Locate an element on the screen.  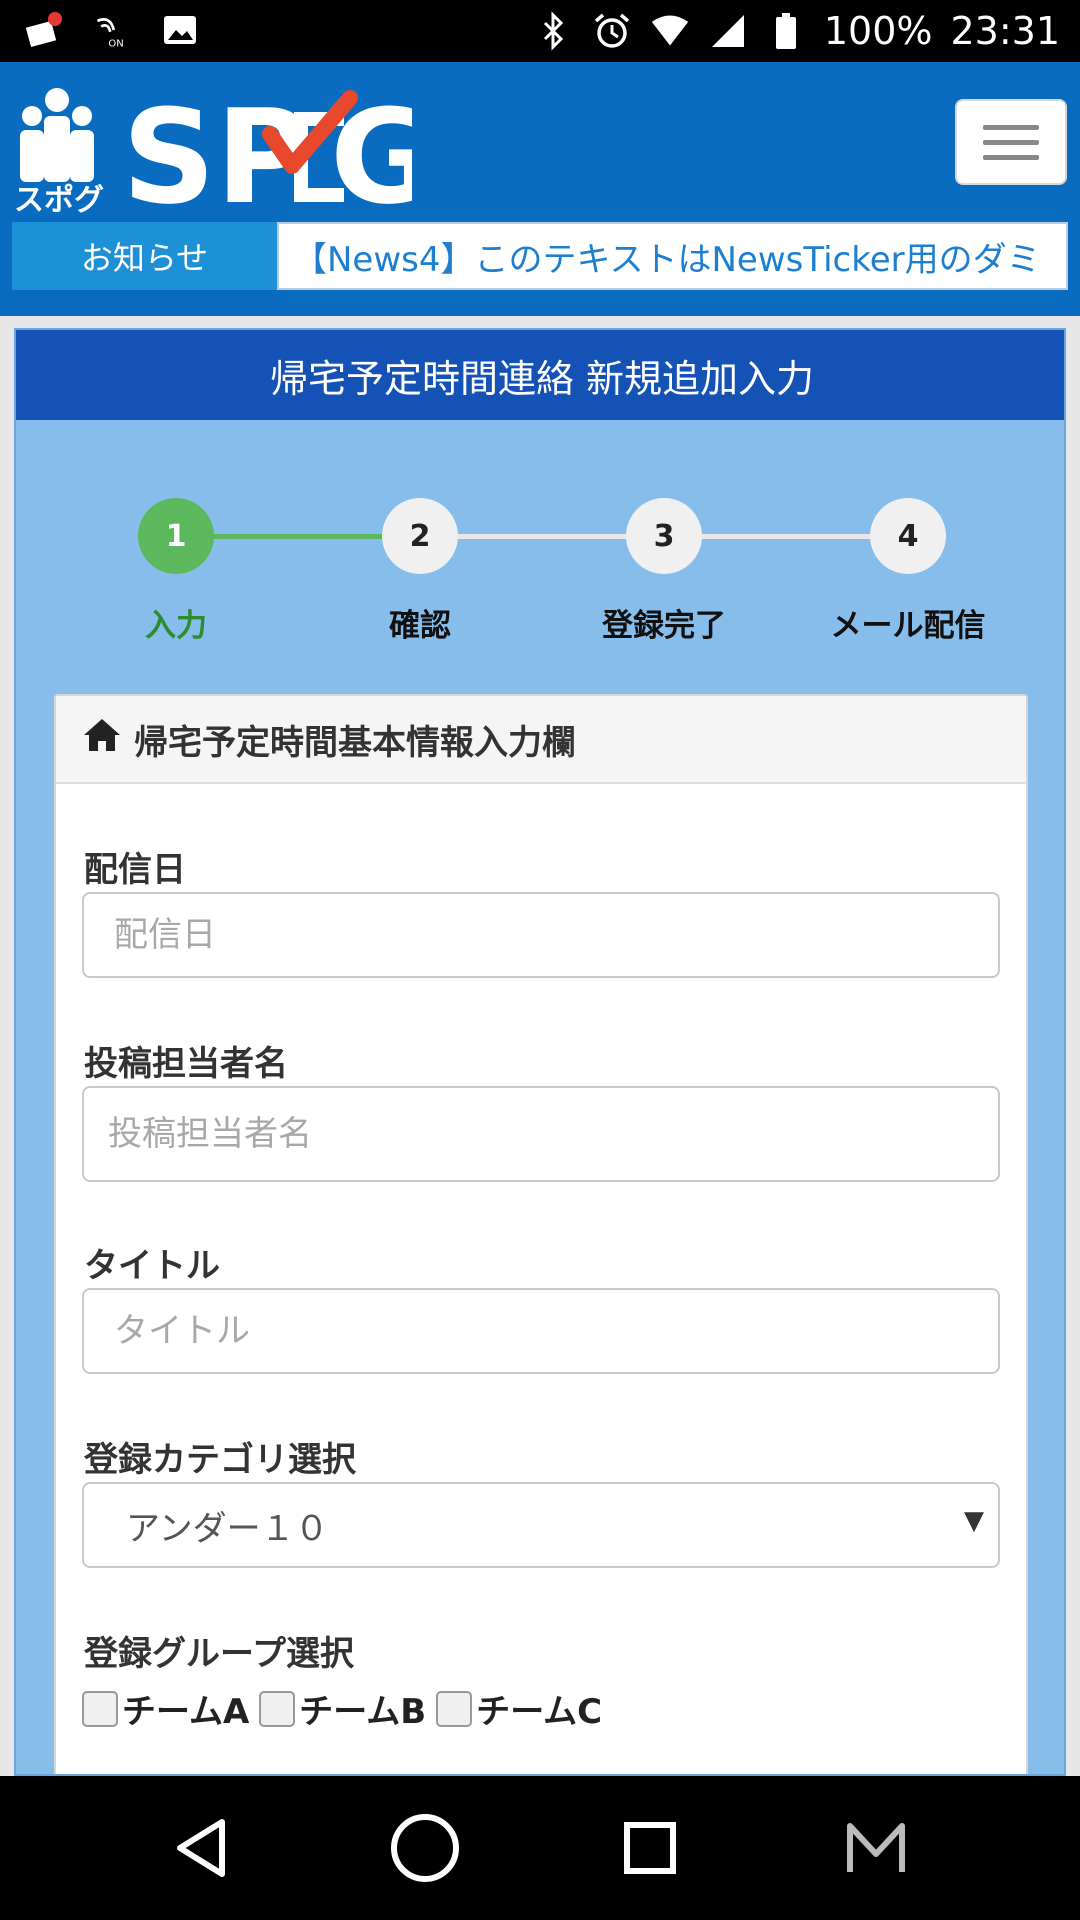
home-icon is located at coordinates (102, 739).